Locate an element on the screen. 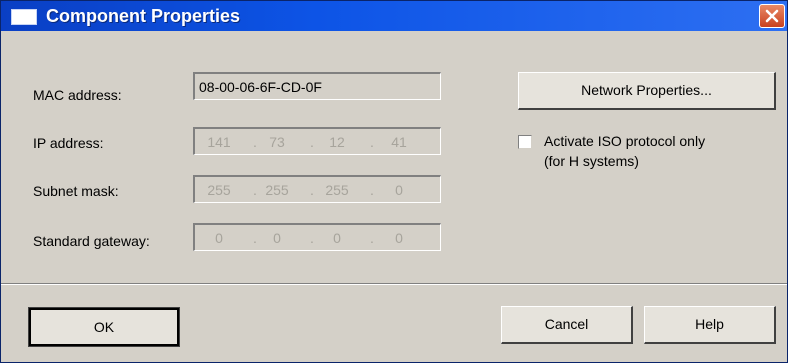  subnet-octet-3: 255 is located at coordinates (337, 190).